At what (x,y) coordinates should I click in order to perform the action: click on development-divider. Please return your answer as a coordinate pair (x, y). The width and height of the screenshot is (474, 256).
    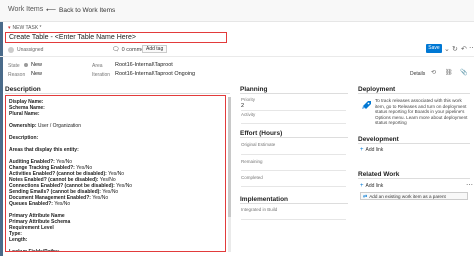
    Looking at the image, I should click on (414, 143).